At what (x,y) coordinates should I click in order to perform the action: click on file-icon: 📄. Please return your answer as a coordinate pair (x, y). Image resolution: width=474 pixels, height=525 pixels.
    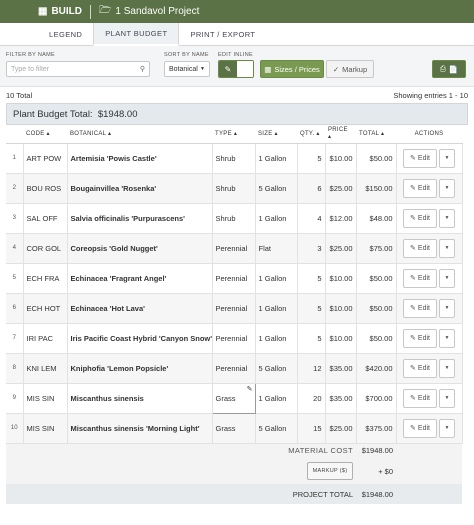
    Looking at the image, I should click on (453, 69).